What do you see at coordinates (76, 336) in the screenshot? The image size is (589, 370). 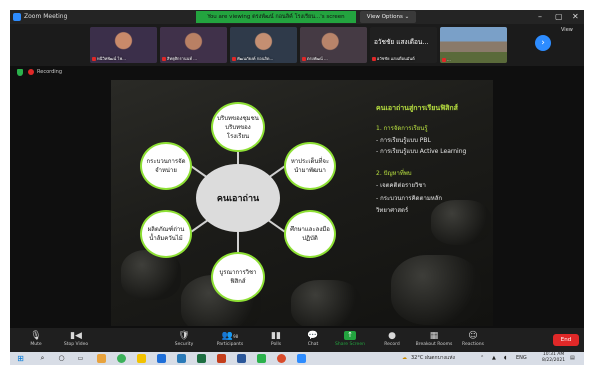 I see `video-camera-icon: ▮◀` at bounding box center [76, 336].